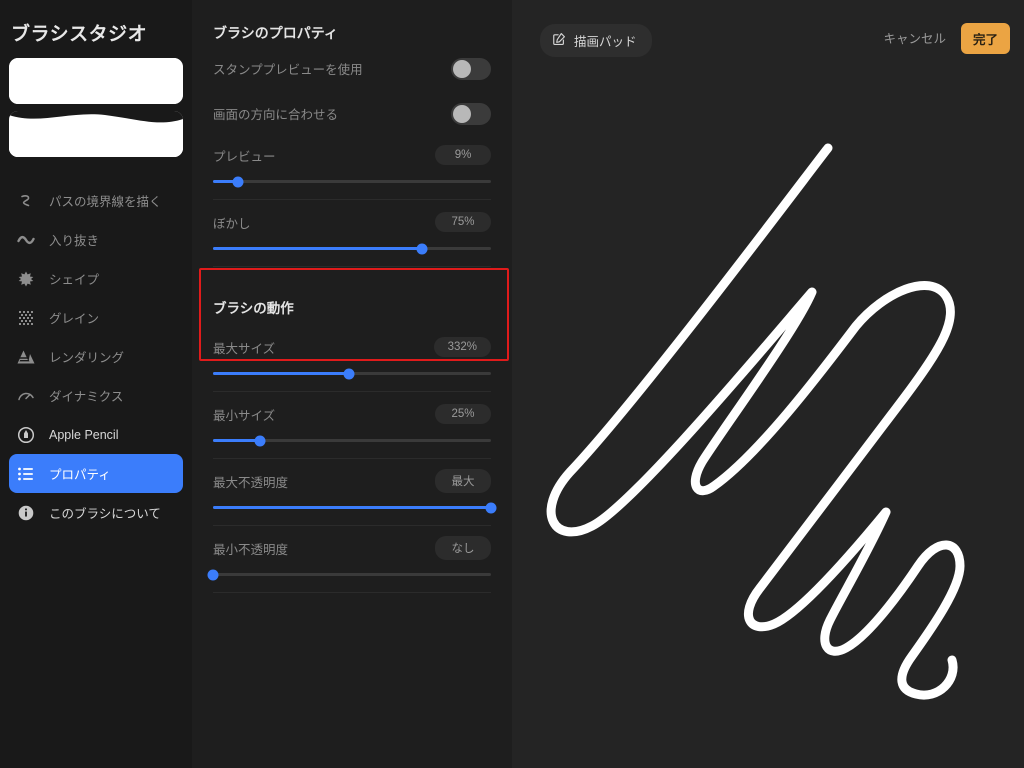  I want to click on sidebar-item-about-brush: このブラシについて, so click(96, 512).